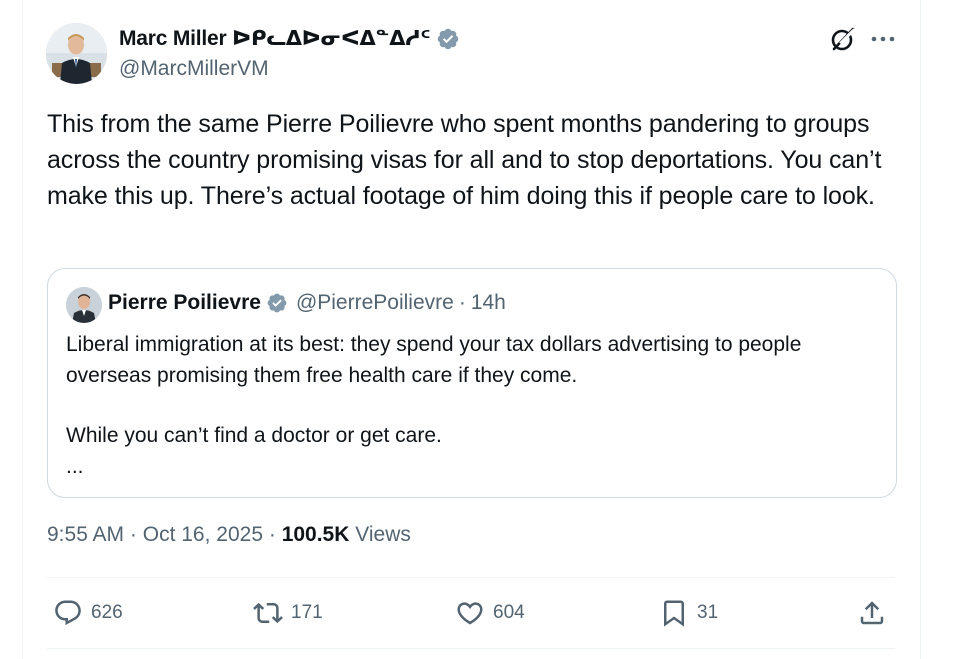 The width and height of the screenshot is (953, 659). I want to click on author-display-name: Marc Miller ᐅᑭᓚᐃᐅᓂᐸᐃᓐᐃᓱᑦ, so click(275, 38).